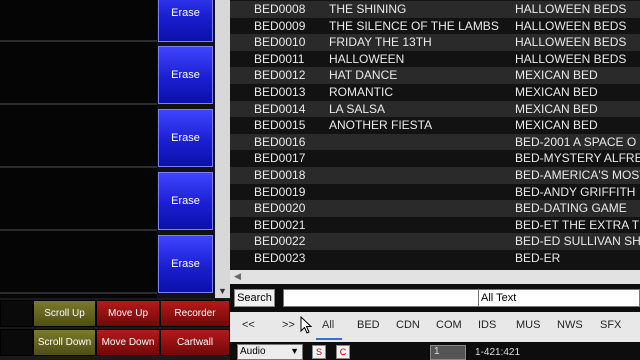 This screenshot has width=640, height=360. What do you see at coordinates (571, 208) in the screenshot?
I see `cart-category: BED-DATING GAME` at bounding box center [571, 208].